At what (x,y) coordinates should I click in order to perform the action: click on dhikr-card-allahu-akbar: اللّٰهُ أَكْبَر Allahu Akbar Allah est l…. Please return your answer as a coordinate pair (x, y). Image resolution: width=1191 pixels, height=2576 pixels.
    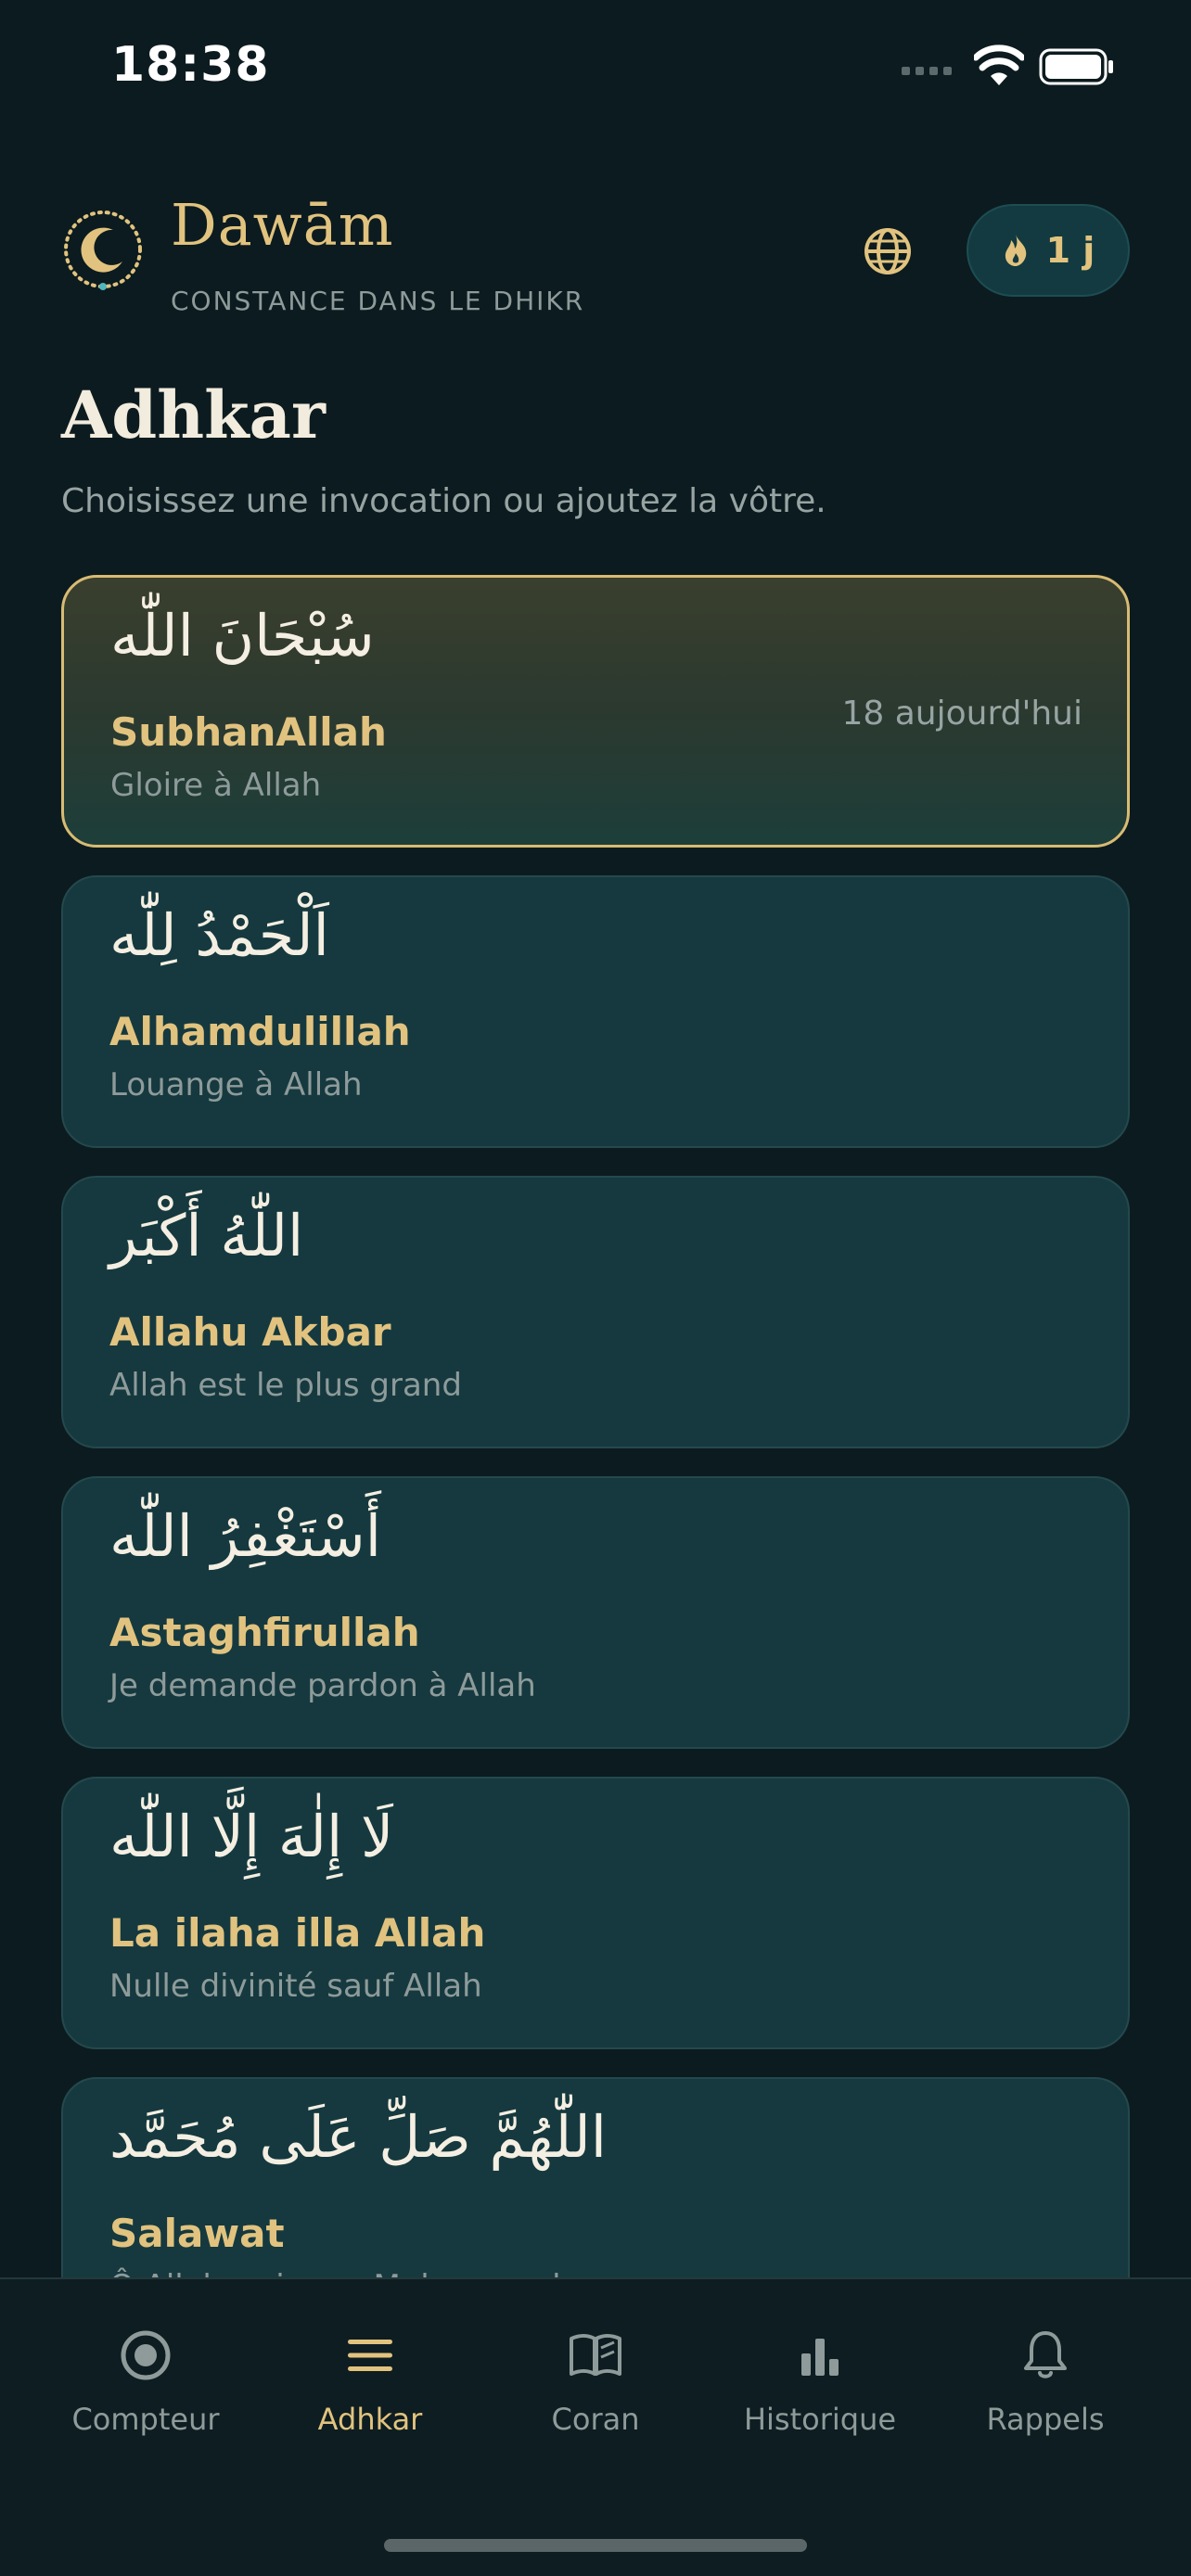
    Looking at the image, I should click on (595, 1312).